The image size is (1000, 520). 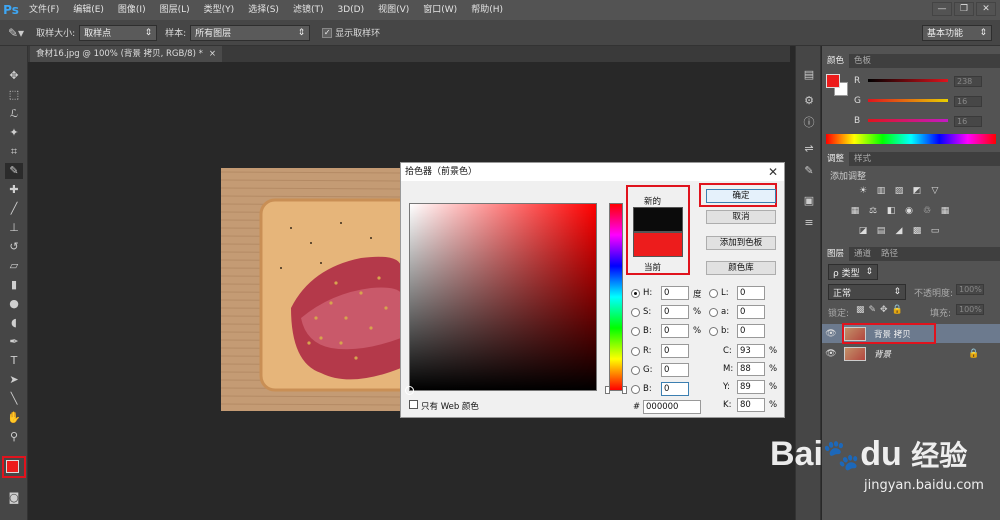 What do you see at coordinates (14, 133) in the screenshot?
I see `quick-select-tool-icon: ✦` at bounding box center [14, 133].